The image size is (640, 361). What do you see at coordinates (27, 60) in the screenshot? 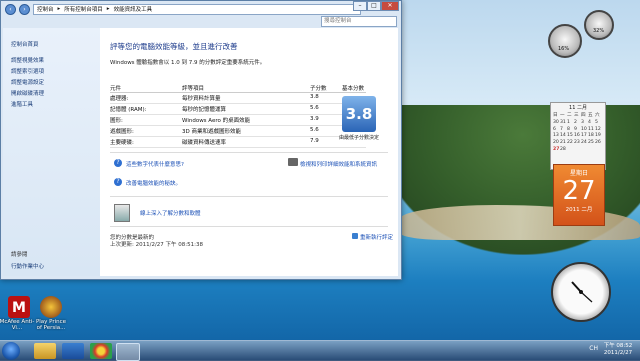
I see `sidebar-item-visual-effects: 調整視覺效果` at bounding box center [27, 60].